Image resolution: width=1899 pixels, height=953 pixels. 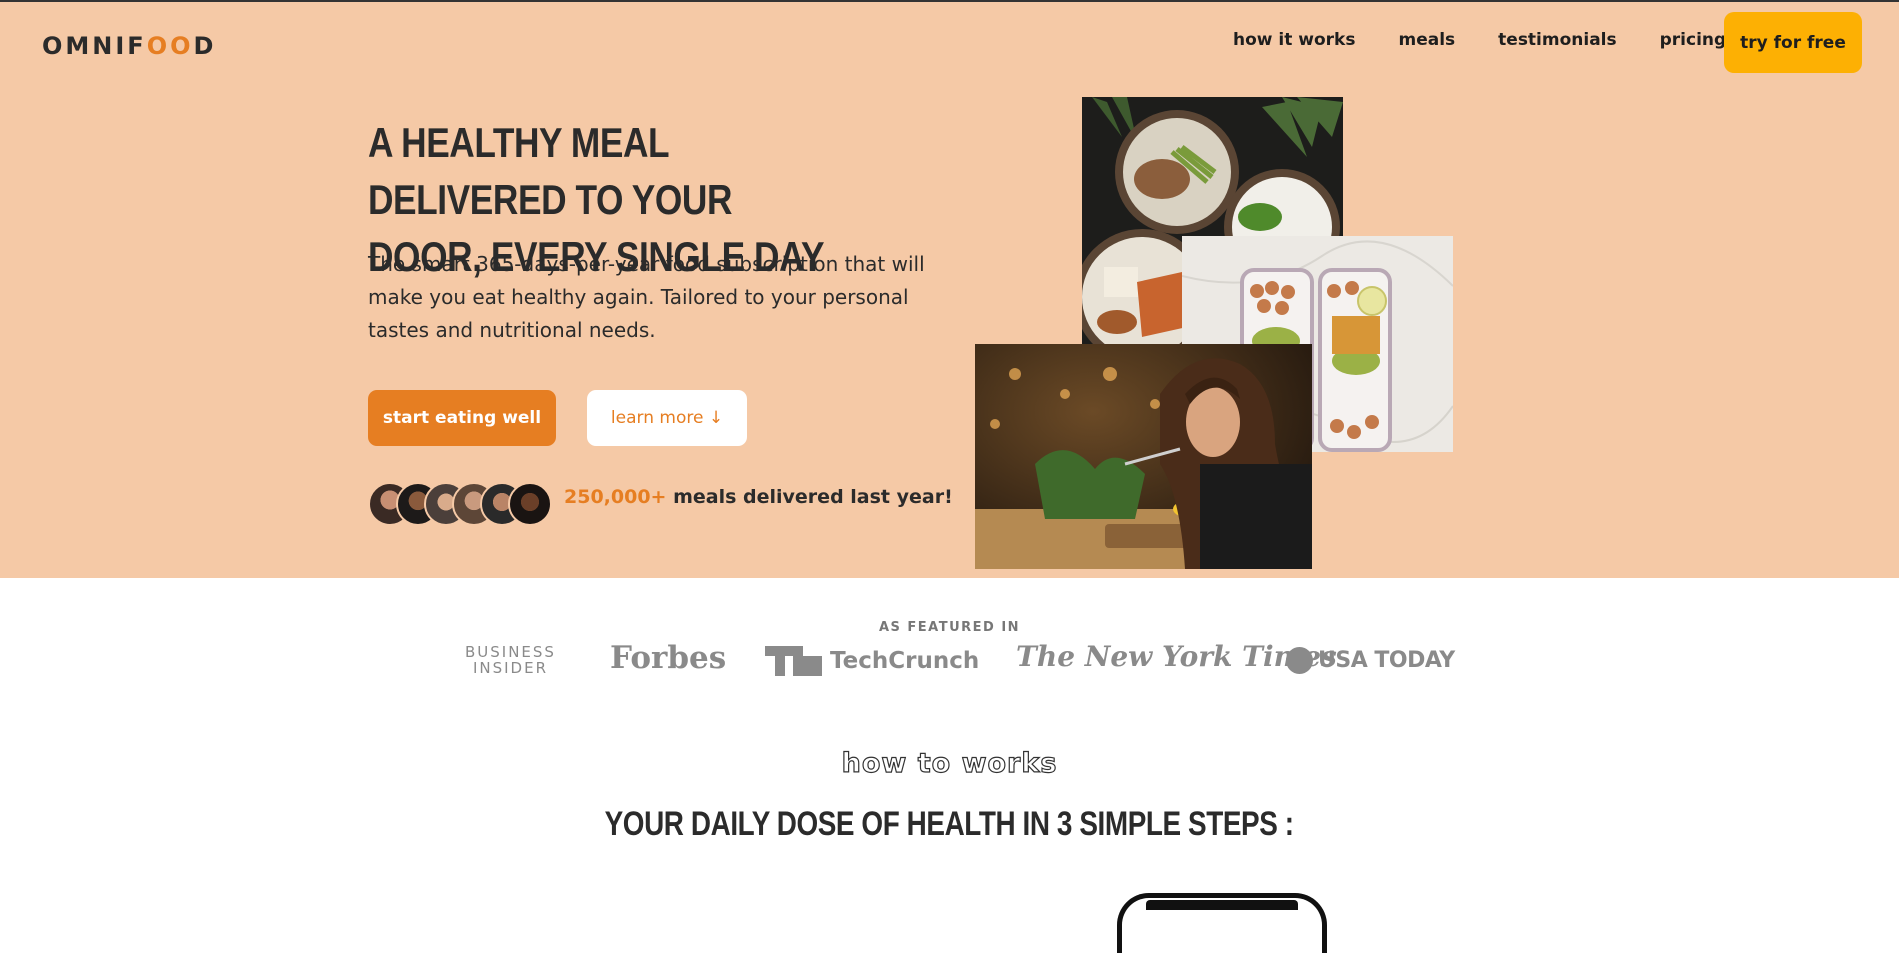 What do you see at coordinates (1793, 42) in the screenshot?
I see `try-for-free-button: try for free` at bounding box center [1793, 42].